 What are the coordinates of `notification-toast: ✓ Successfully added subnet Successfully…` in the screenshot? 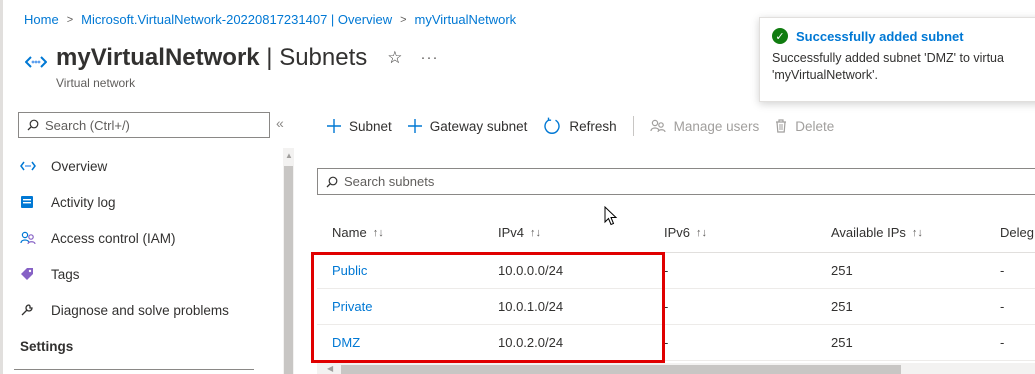 It's located at (897, 59).